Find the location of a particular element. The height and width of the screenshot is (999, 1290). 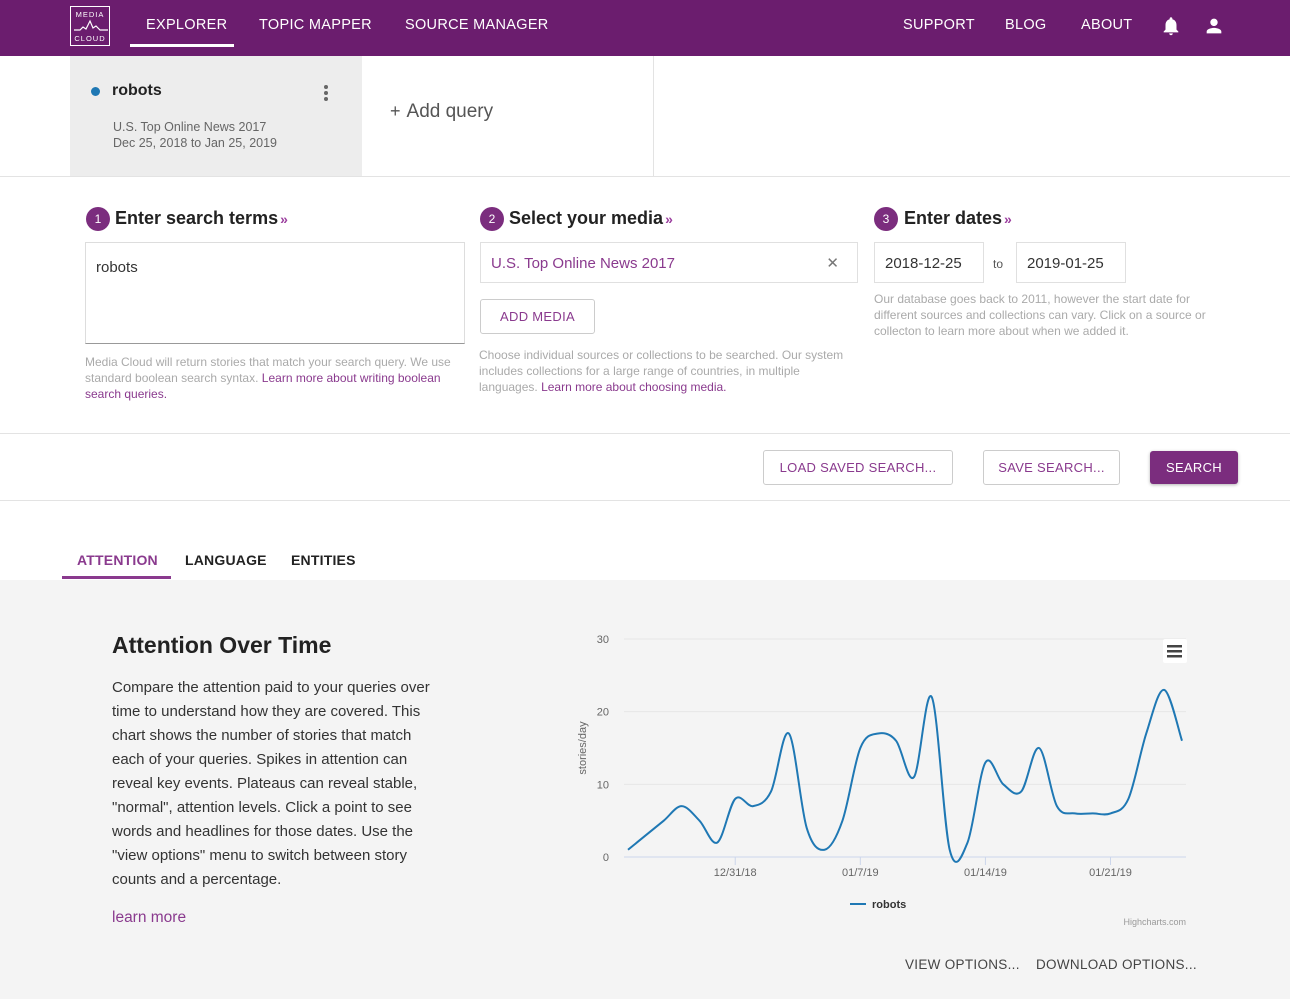

y-tick-label: 20 is located at coordinates (603, 713).